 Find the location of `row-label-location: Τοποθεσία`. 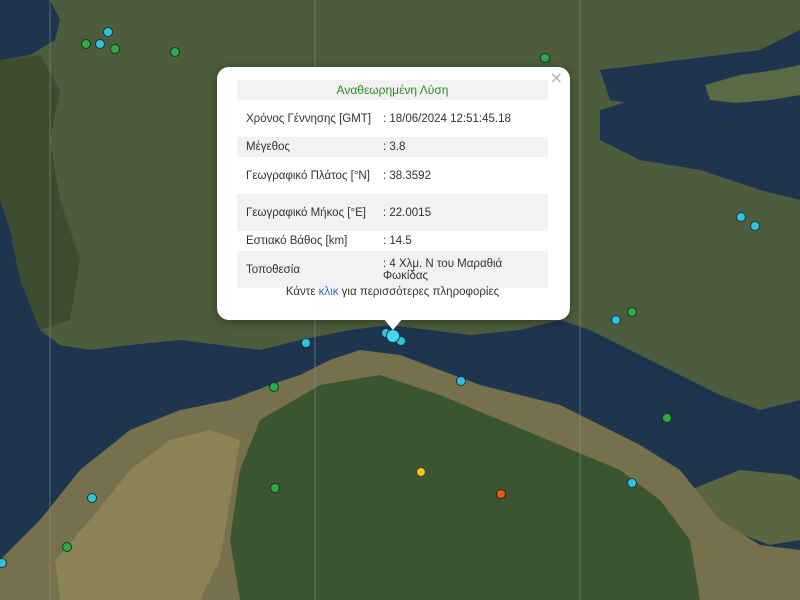

row-label-location: Τοποθεσία is located at coordinates (305, 269).